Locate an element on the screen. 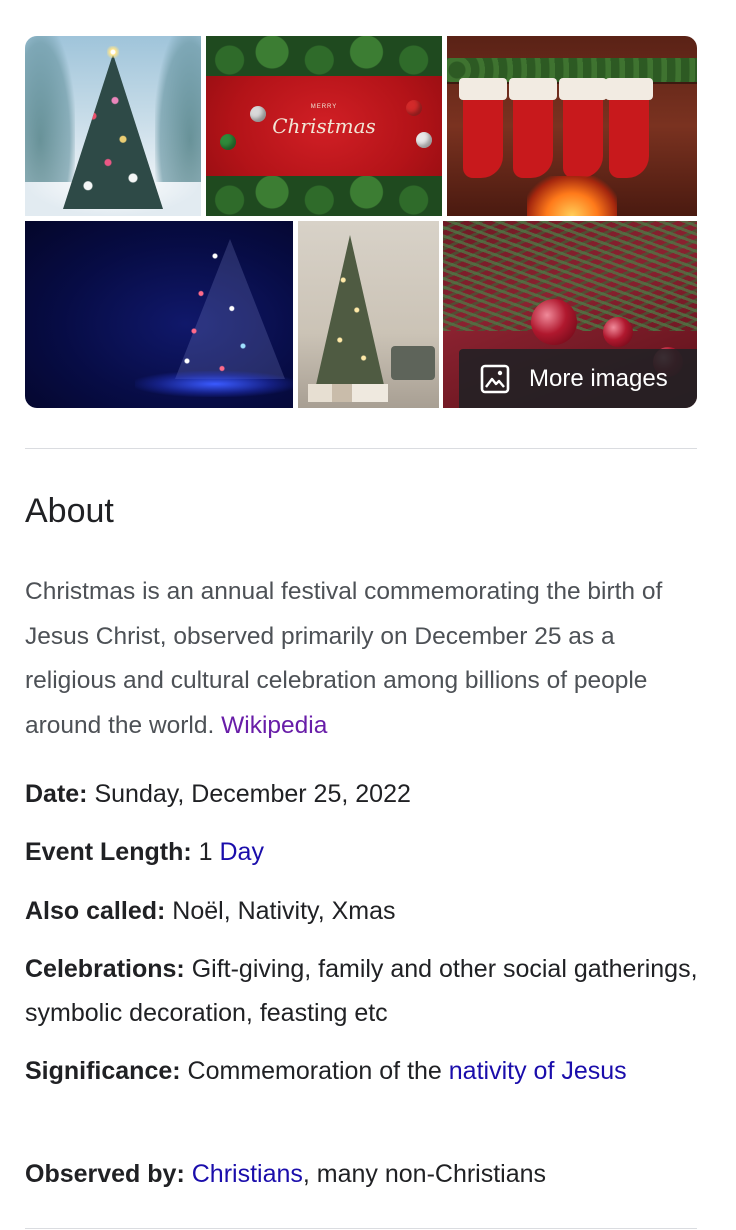  fireplace-fire is located at coordinates (572, 196).